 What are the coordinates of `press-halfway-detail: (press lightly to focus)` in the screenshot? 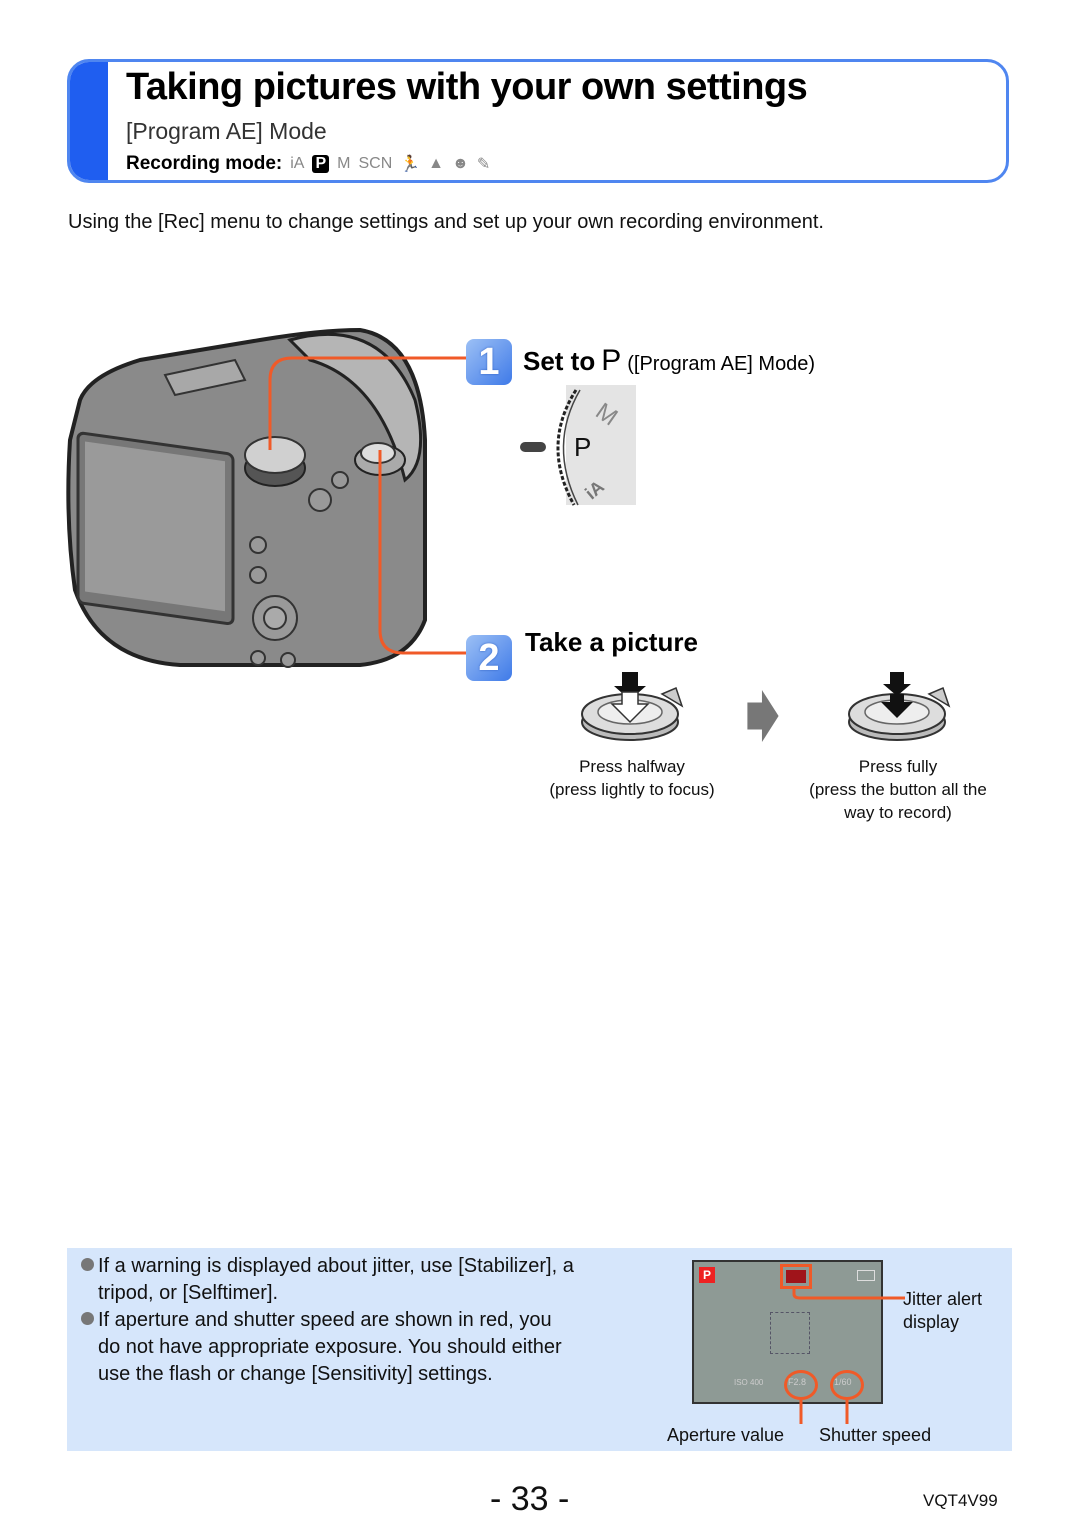 It's located at (632, 789).